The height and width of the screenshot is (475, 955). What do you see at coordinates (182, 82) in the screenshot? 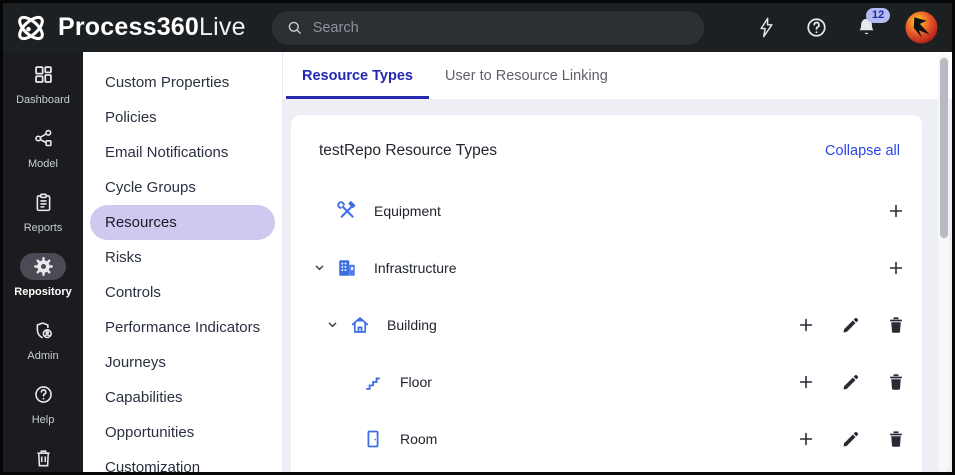
I see `menu-item-custom-properties: Custom Properties` at bounding box center [182, 82].